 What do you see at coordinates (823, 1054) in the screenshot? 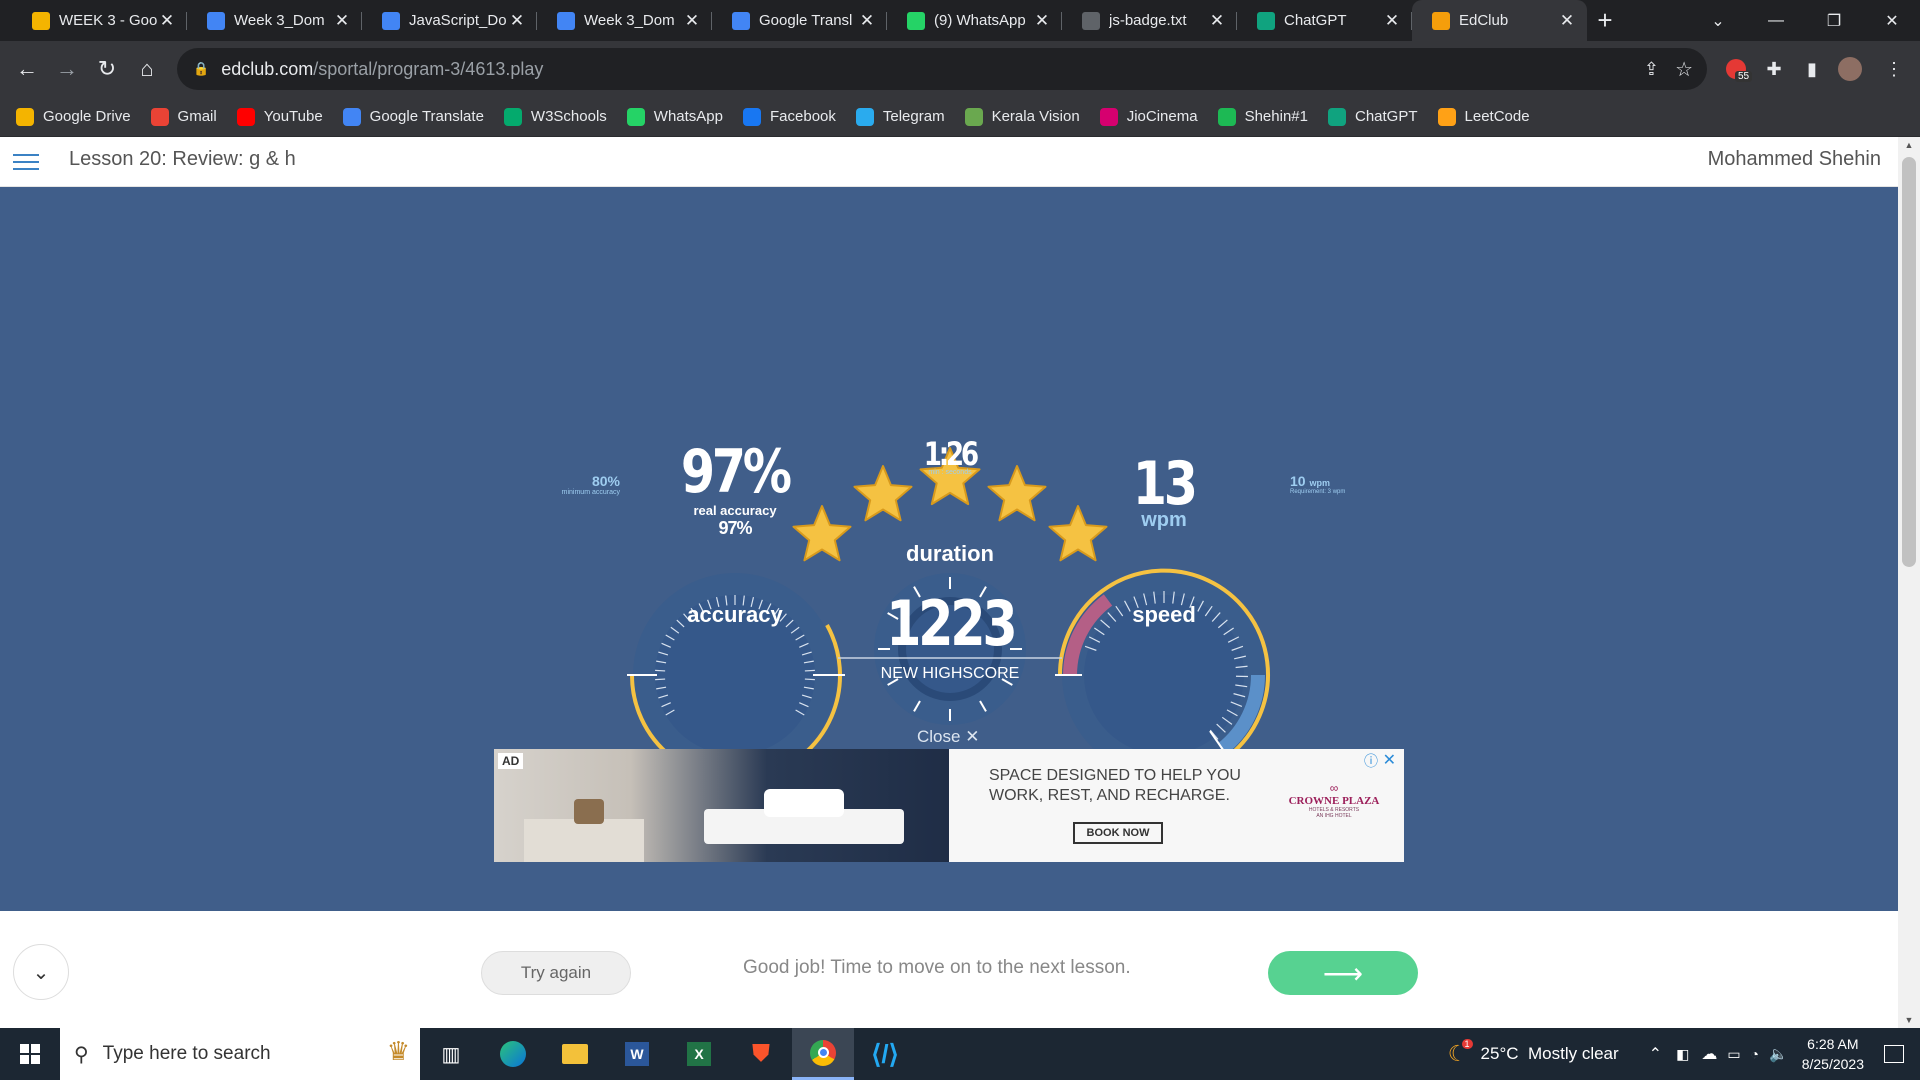
I see `chrome-icon` at bounding box center [823, 1054].